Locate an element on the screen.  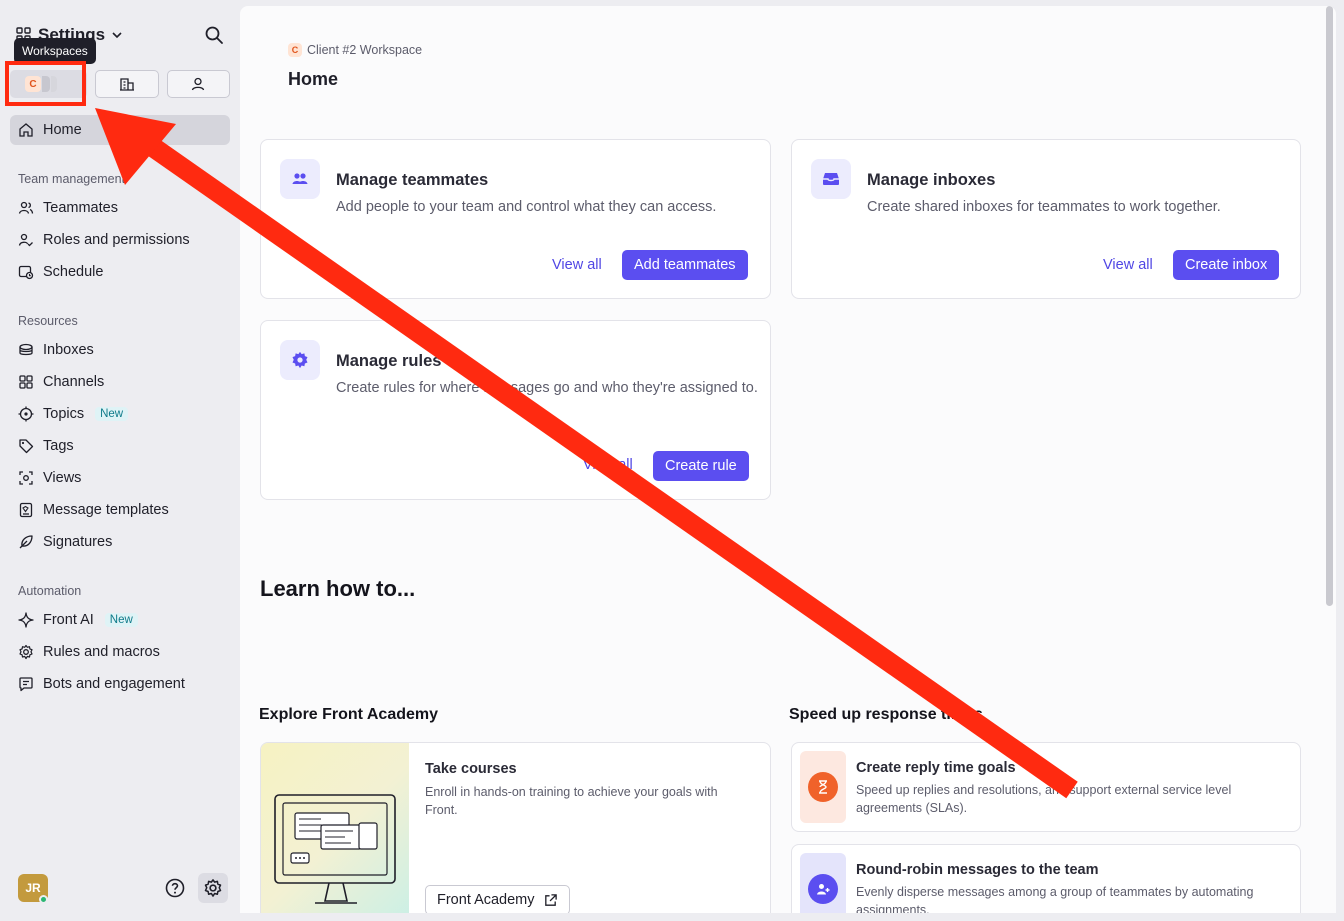
building-icon is located at coordinates (126, 84).